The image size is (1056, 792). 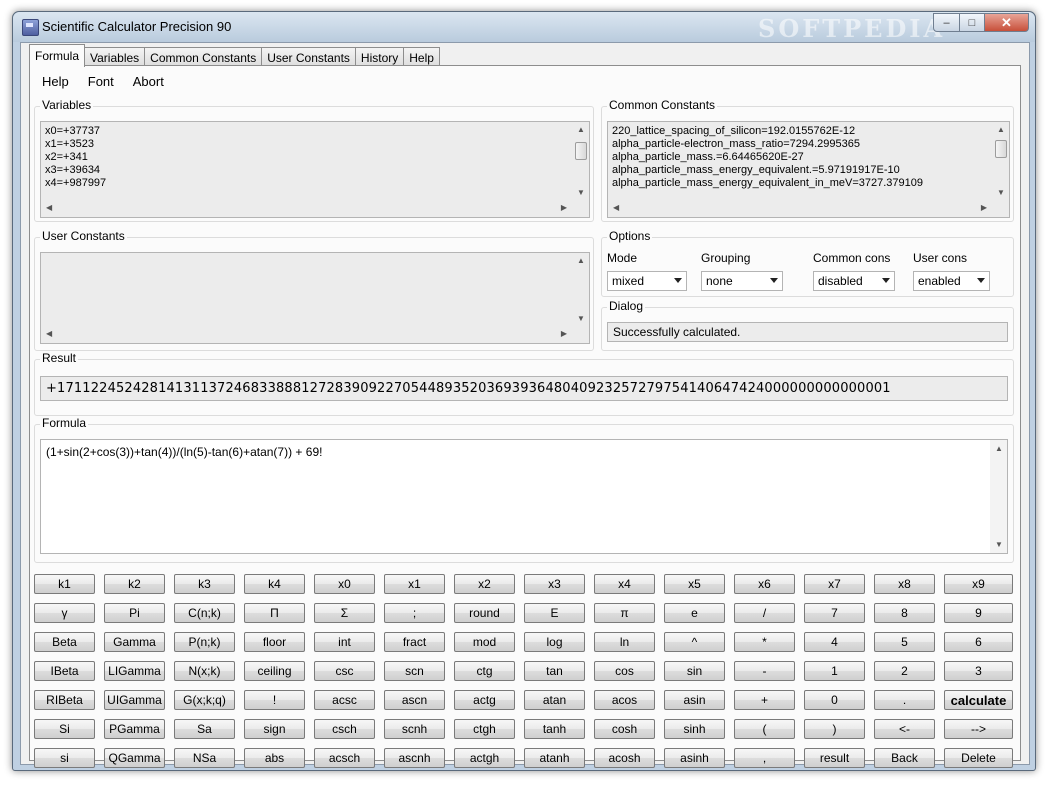 I want to click on key-ln: ln, so click(x=624, y=642).